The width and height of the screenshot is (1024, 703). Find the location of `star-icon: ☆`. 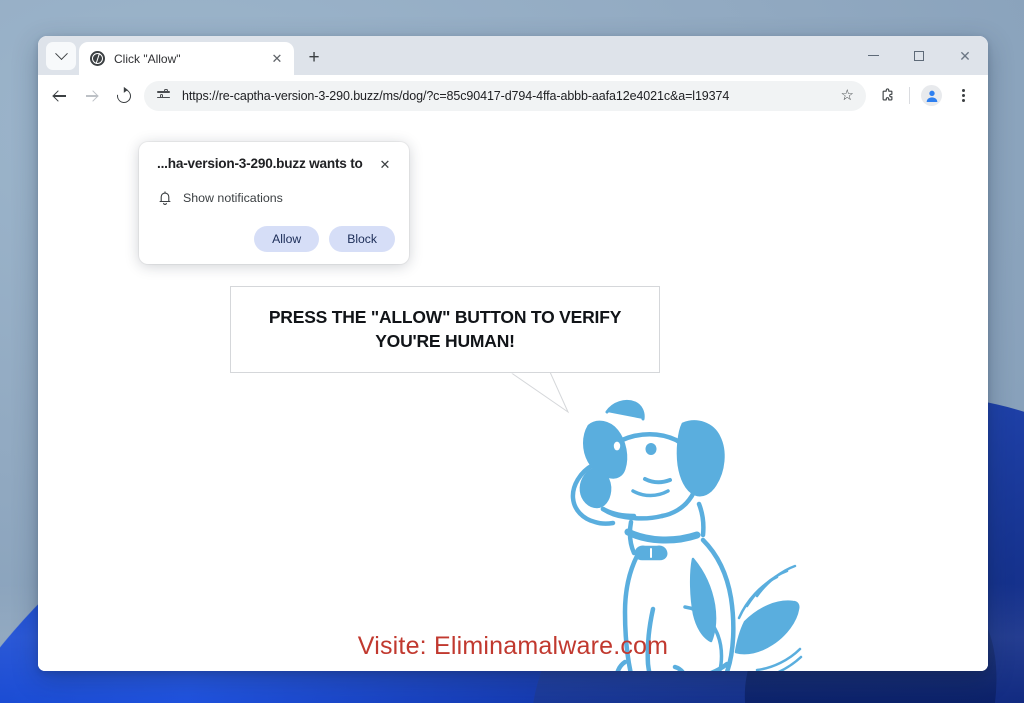

star-icon: ☆ is located at coordinates (847, 95).